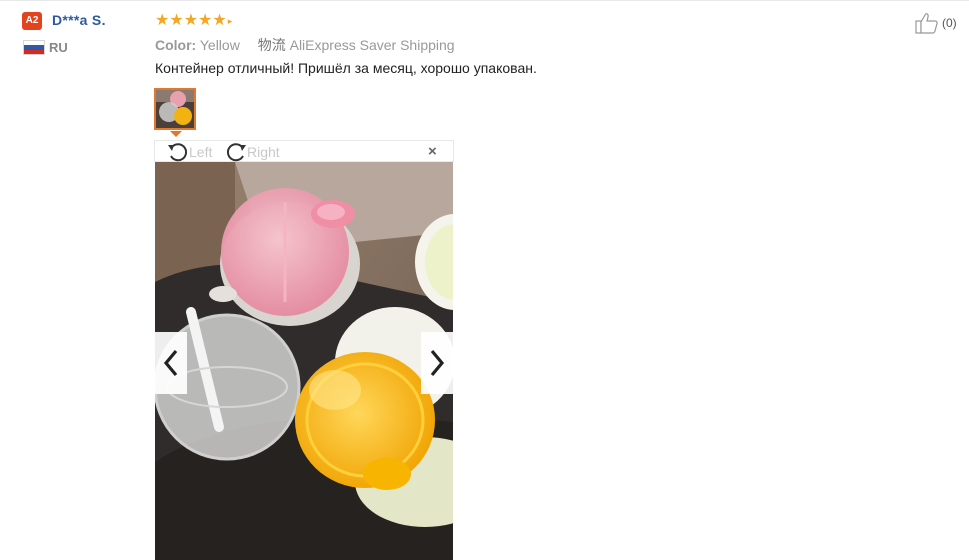 This screenshot has width=969, height=560. What do you see at coordinates (271, 45) in the screenshot?
I see `shipping-label: 物流` at bounding box center [271, 45].